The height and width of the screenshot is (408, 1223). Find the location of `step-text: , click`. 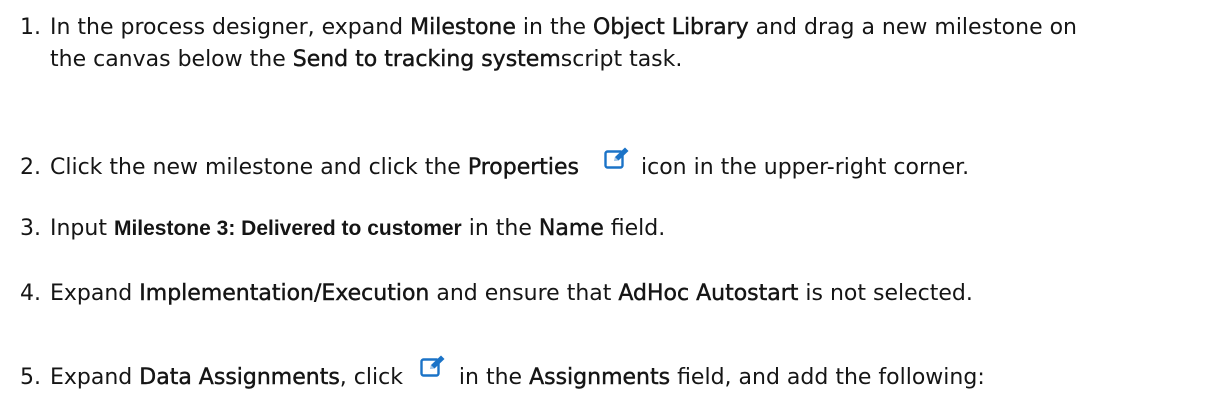

step-text: , click is located at coordinates (374, 377).